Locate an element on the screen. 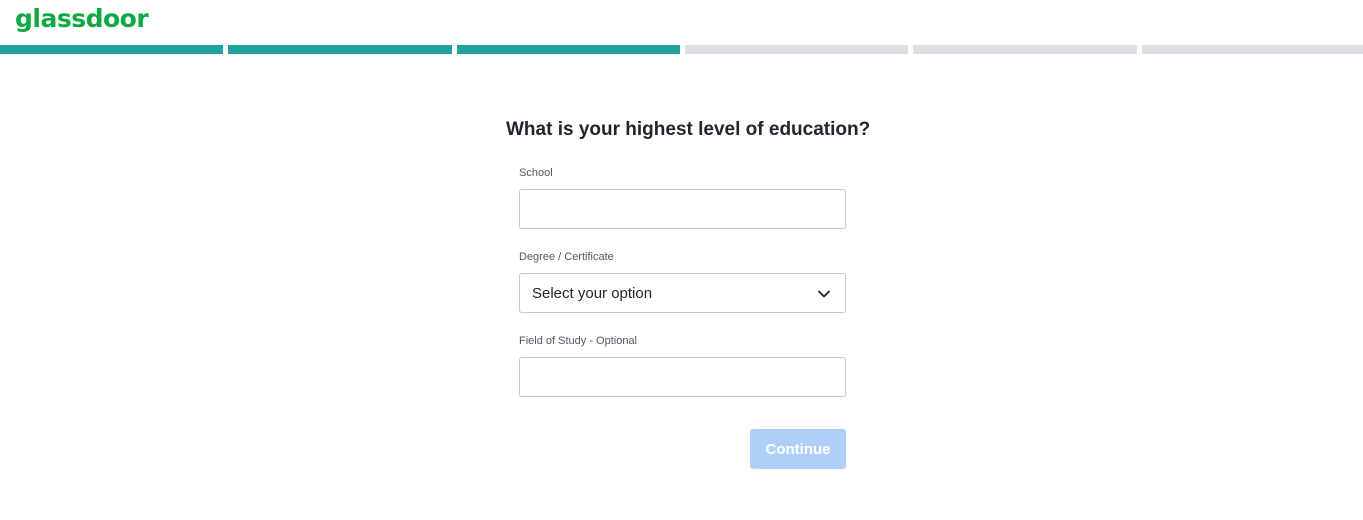  glassdoor-logo: glassdoor is located at coordinates (82, 19).